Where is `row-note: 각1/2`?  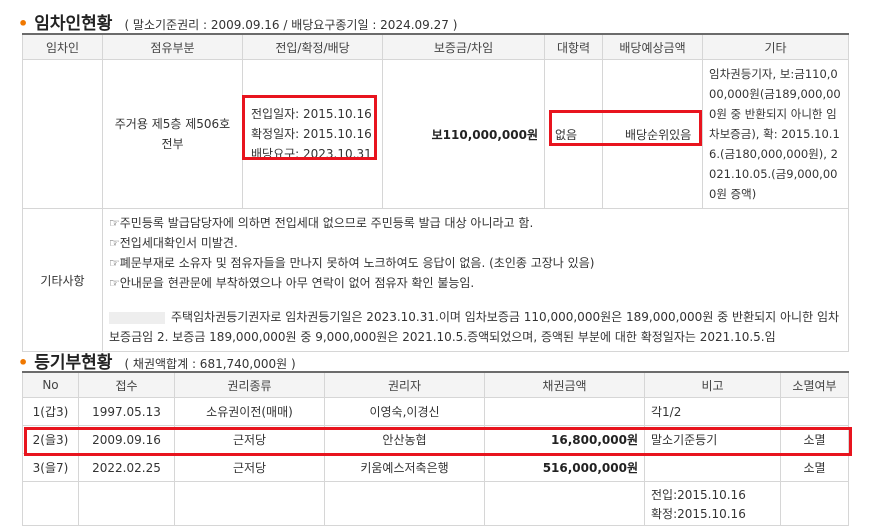 row-note: 각1/2 is located at coordinates (712, 411).